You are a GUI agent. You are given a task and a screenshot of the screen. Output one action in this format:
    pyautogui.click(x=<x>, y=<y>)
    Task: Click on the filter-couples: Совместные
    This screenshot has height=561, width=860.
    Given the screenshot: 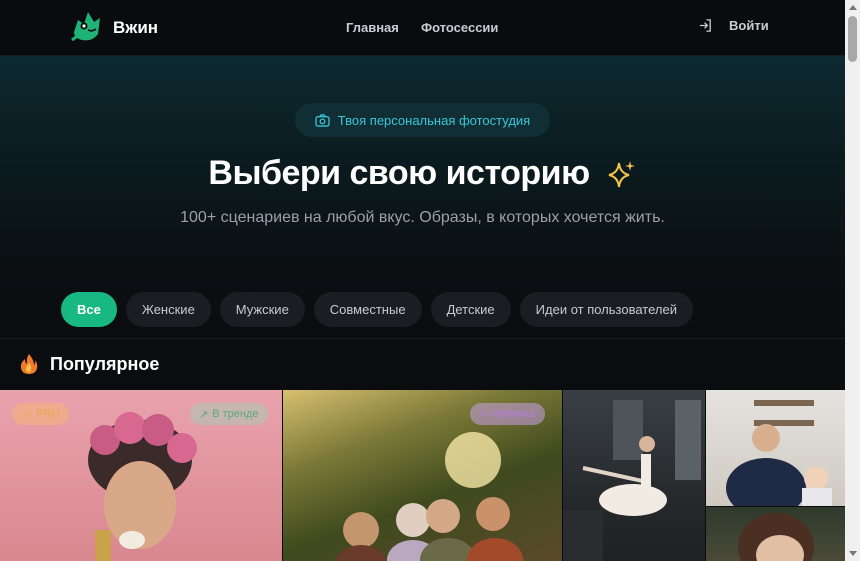 What is the action you would take?
    pyautogui.click(x=367, y=309)
    